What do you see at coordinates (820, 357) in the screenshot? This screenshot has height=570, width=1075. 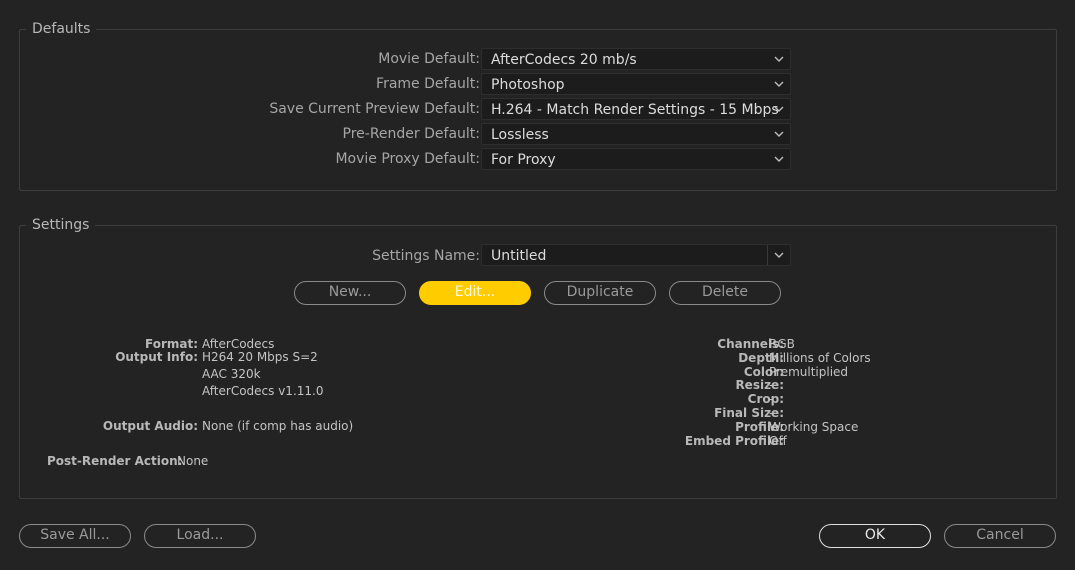 I see `depth-value: Millions of Colors` at bounding box center [820, 357].